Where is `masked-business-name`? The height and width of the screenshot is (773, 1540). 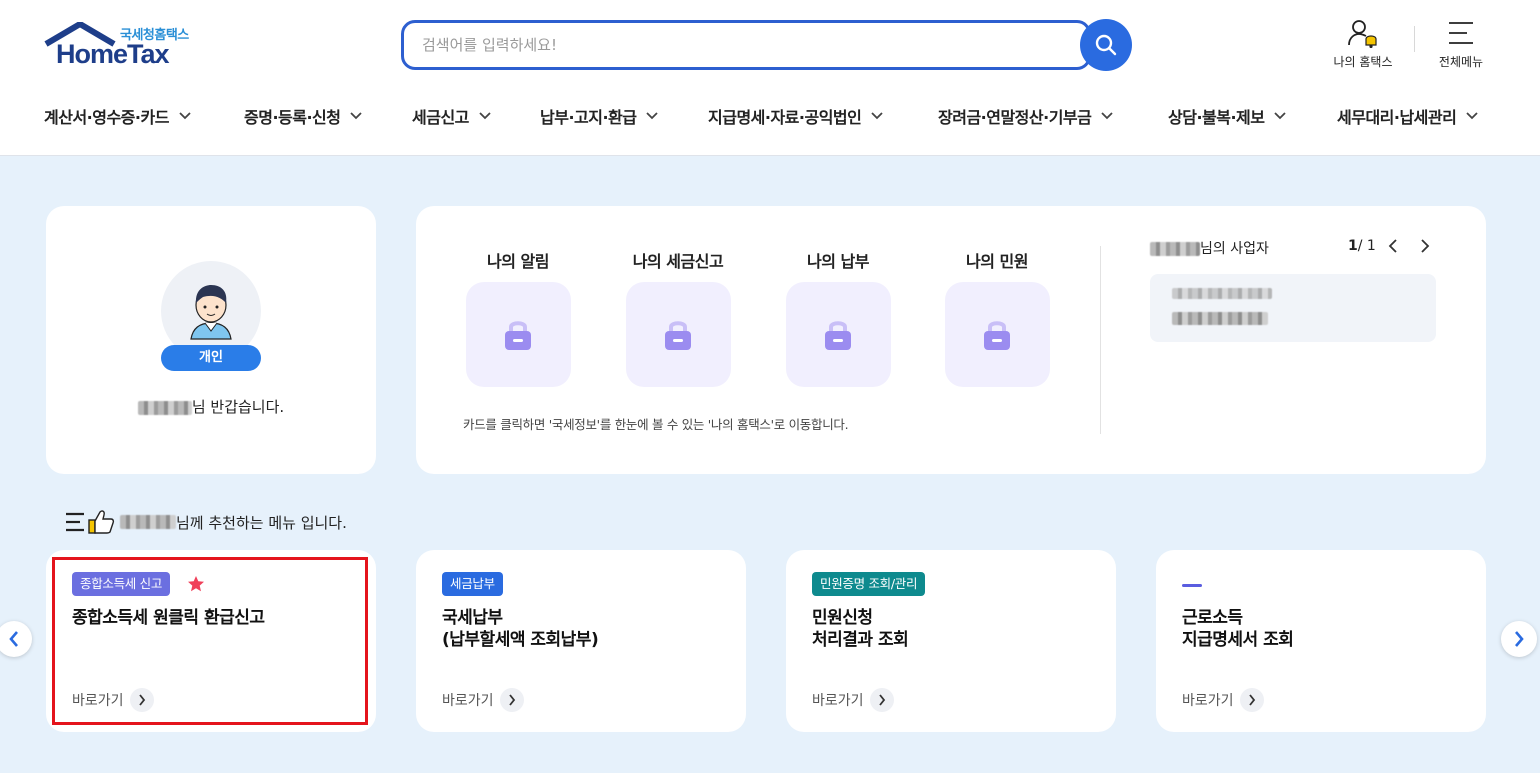
masked-business-name is located at coordinates (1220, 318).